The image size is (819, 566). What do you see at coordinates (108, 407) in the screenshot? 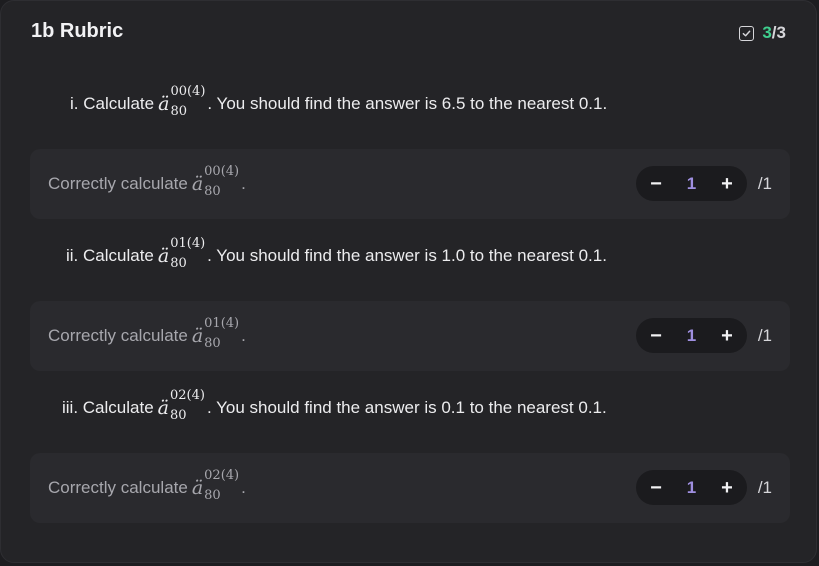
I see `question-prefix: iii. Calculate` at bounding box center [108, 407].